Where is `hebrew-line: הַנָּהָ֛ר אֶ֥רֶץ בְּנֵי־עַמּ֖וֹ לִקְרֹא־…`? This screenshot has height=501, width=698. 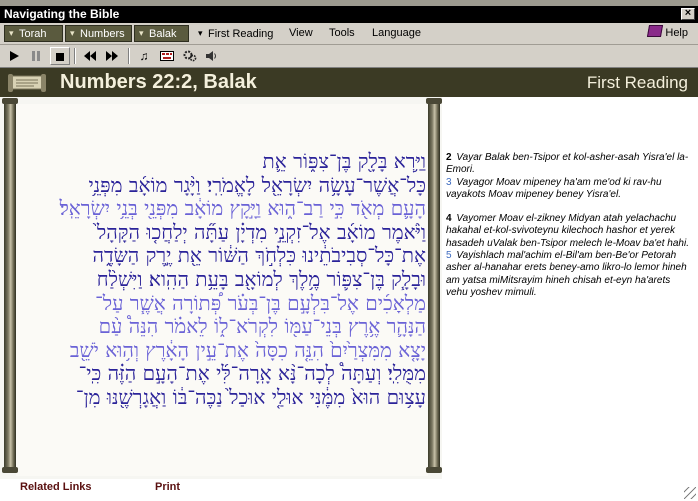
hebrew-line: הַנָּהָ֛ר אֶ֥רֶץ בְּנֵי־עַמּ֖וֹ לִקְרֹא־… is located at coordinates (222, 327).